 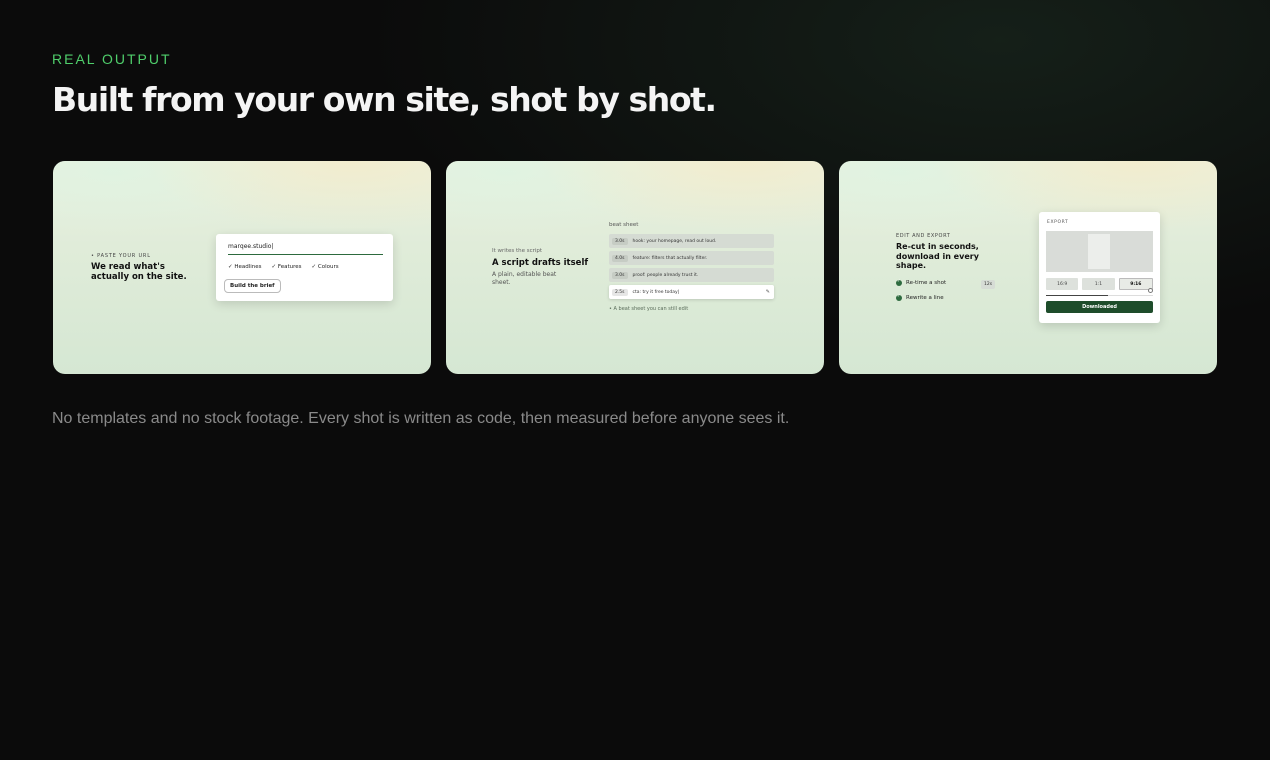 I want to click on card-tag: EDIT AND EXPORT, so click(x=923, y=236).